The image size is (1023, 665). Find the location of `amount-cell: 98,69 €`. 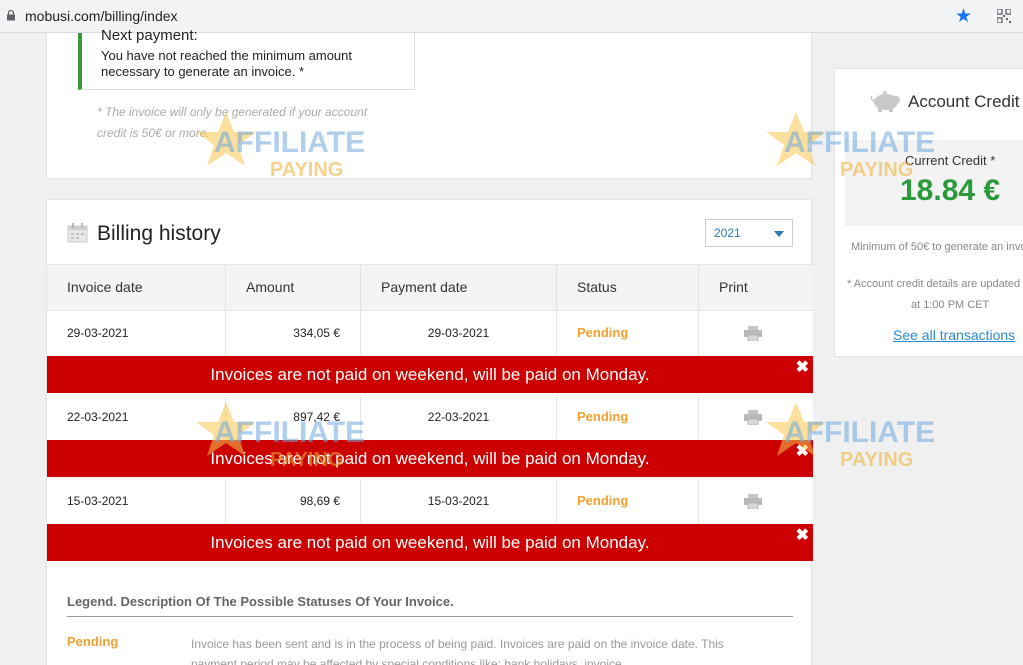

amount-cell: 98,69 € is located at coordinates (293, 501).